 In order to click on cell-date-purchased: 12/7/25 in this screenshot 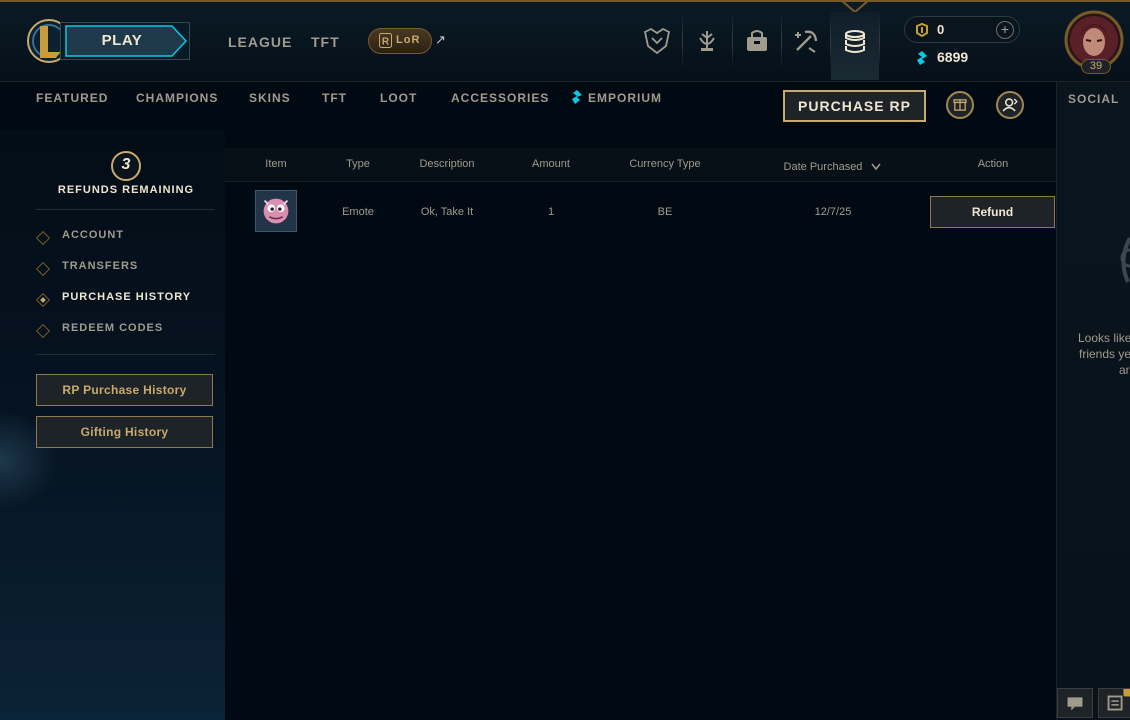, I will do `click(833, 212)`.